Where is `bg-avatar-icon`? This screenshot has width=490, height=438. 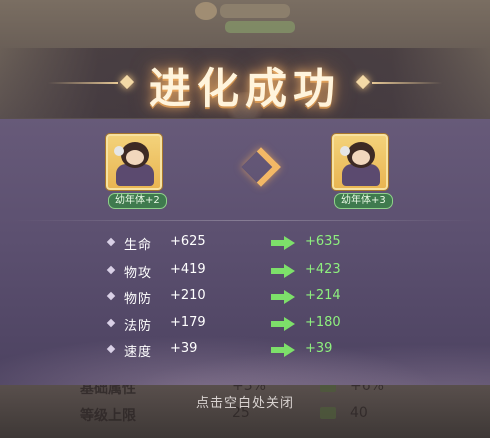 bg-avatar-icon is located at coordinates (206, 11).